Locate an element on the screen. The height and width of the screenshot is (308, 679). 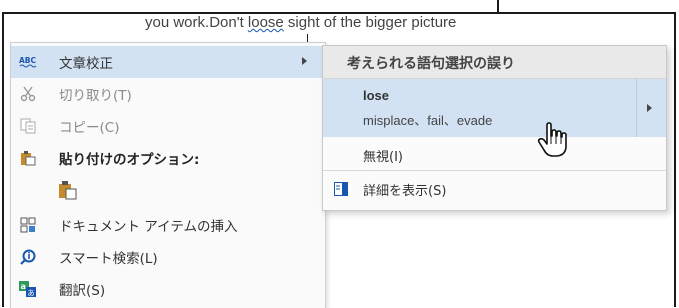
menu-item-translate: a あ 翻訳(S) is located at coordinates (168, 289).